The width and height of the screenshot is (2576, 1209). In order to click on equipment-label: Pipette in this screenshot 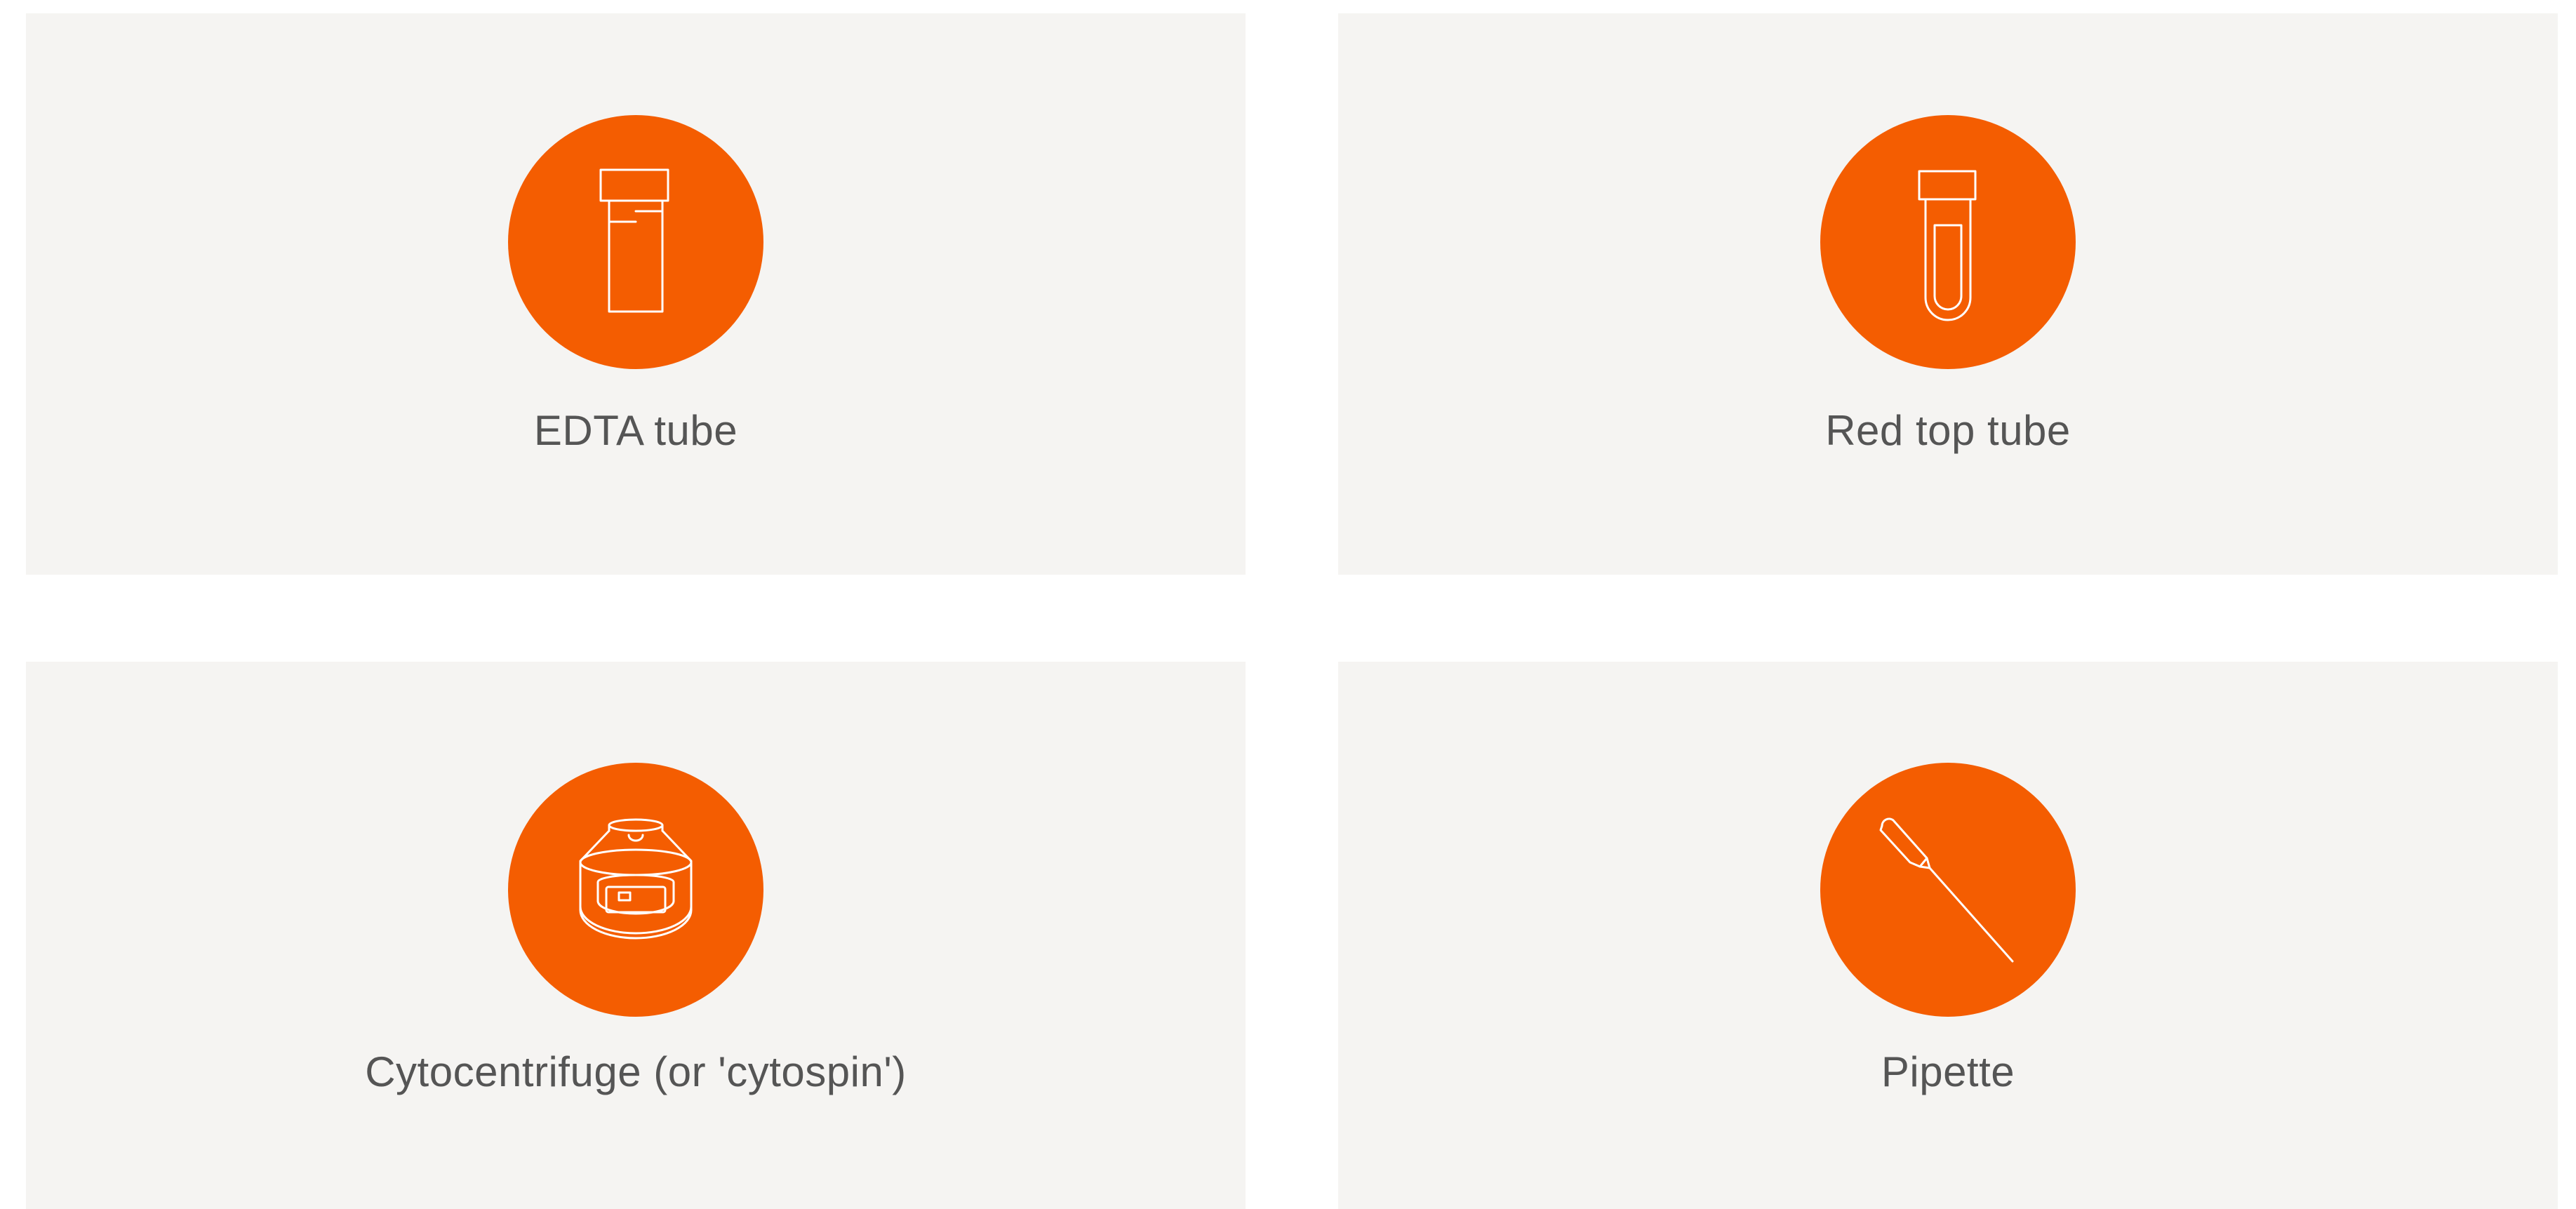, I will do `click(1948, 1071)`.